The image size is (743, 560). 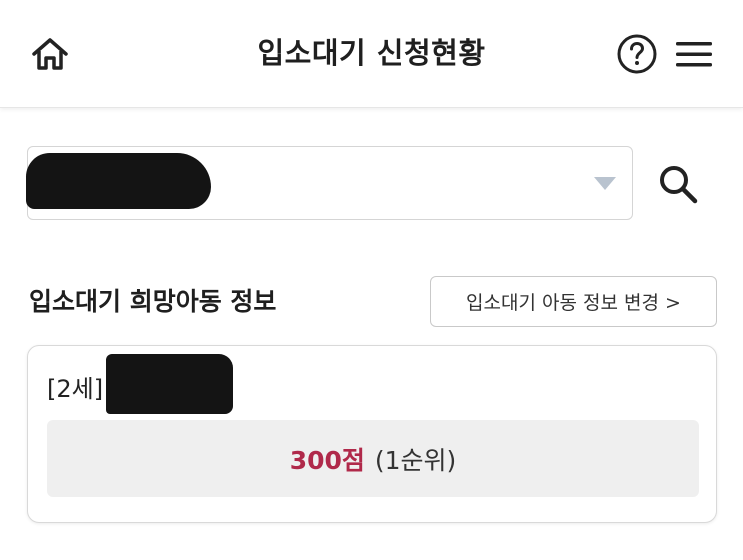 What do you see at coordinates (373, 458) in the screenshot?
I see `score-box: 300점 (1순위)` at bounding box center [373, 458].